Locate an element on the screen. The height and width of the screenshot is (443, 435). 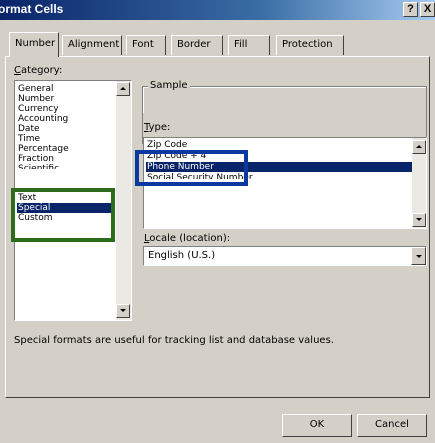
locale-dropdown: English (U.S.) is located at coordinates (285, 256).